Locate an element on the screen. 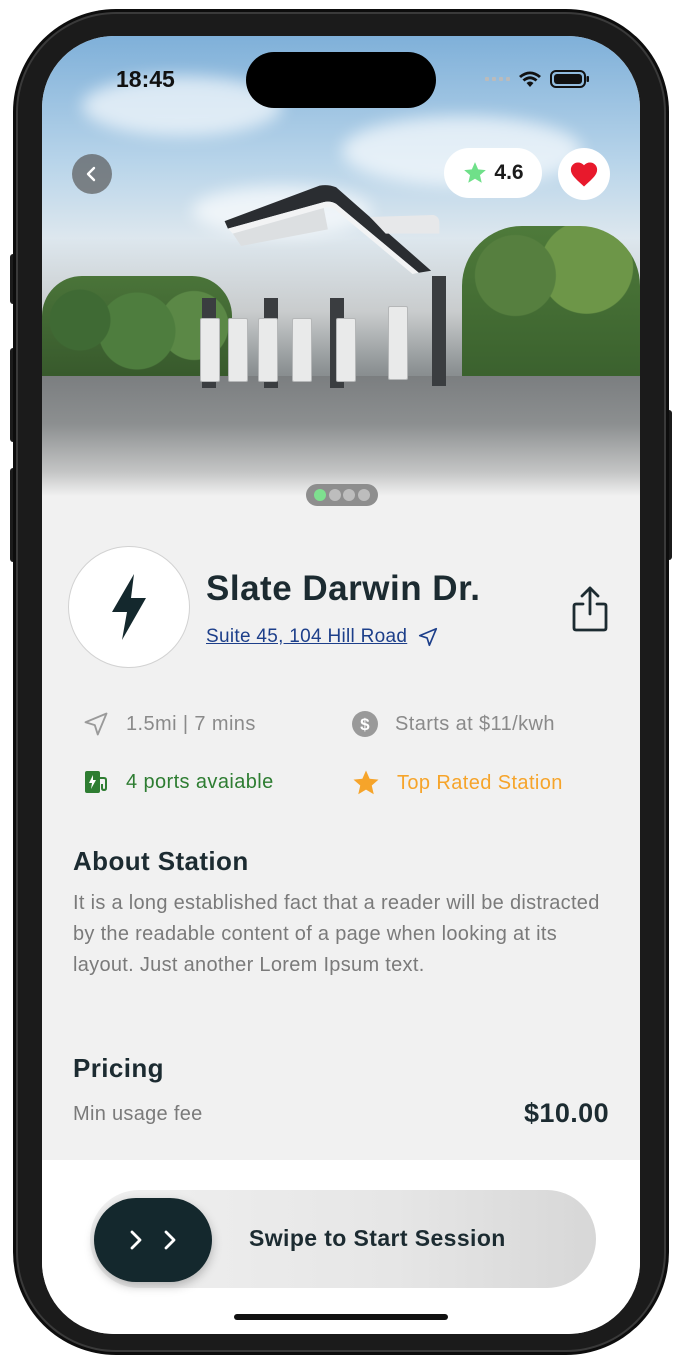 The height and width of the screenshot is (1364, 682). volume-up-button is located at coordinates (14, 395).